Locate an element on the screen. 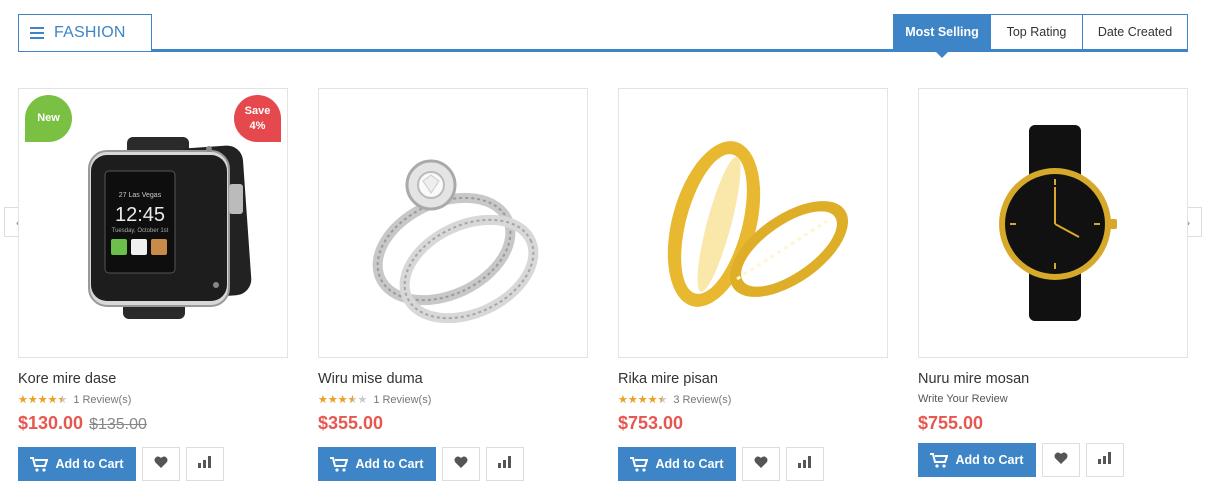 This screenshot has height=502, width=1218. tab-date-created: Date Created is located at coordinates (1135, 32).